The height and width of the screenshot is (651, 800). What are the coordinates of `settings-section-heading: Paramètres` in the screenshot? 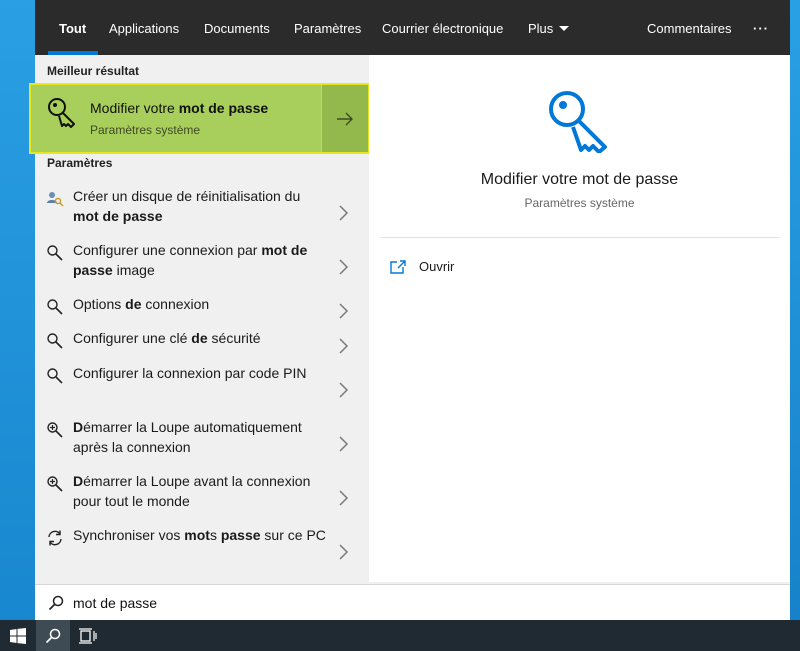 It's located at (80, 163).